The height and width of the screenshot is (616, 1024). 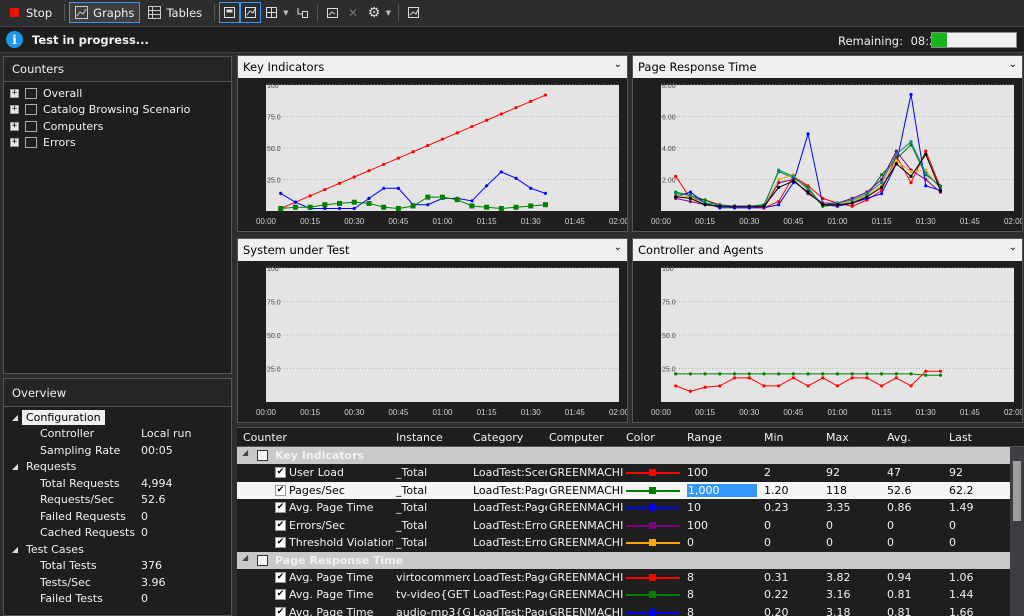 What do you see at coordinates (827, 250) in the screenshot?
I see `graph-title-bar: Controller and Agents ⌄` at bounding box center [827, 250].